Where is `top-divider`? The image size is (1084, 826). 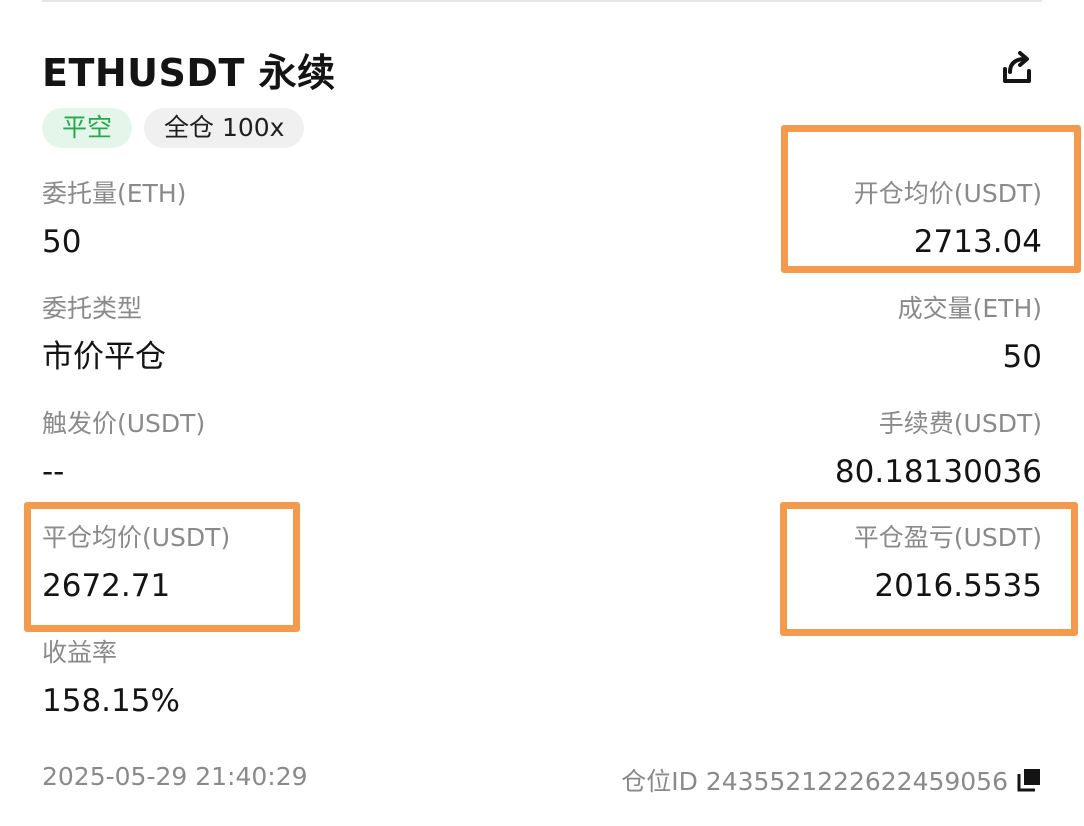
top-divider is located at coordinates (542, 1).